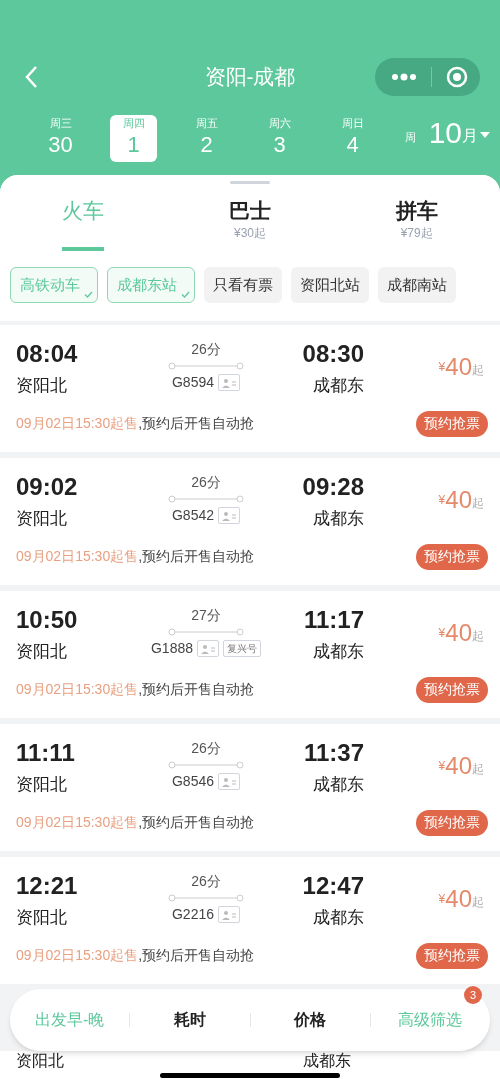  Describe the element at coordinates (190, 1020) in the screenshot. I see `sort-option: 耗时` at that location.